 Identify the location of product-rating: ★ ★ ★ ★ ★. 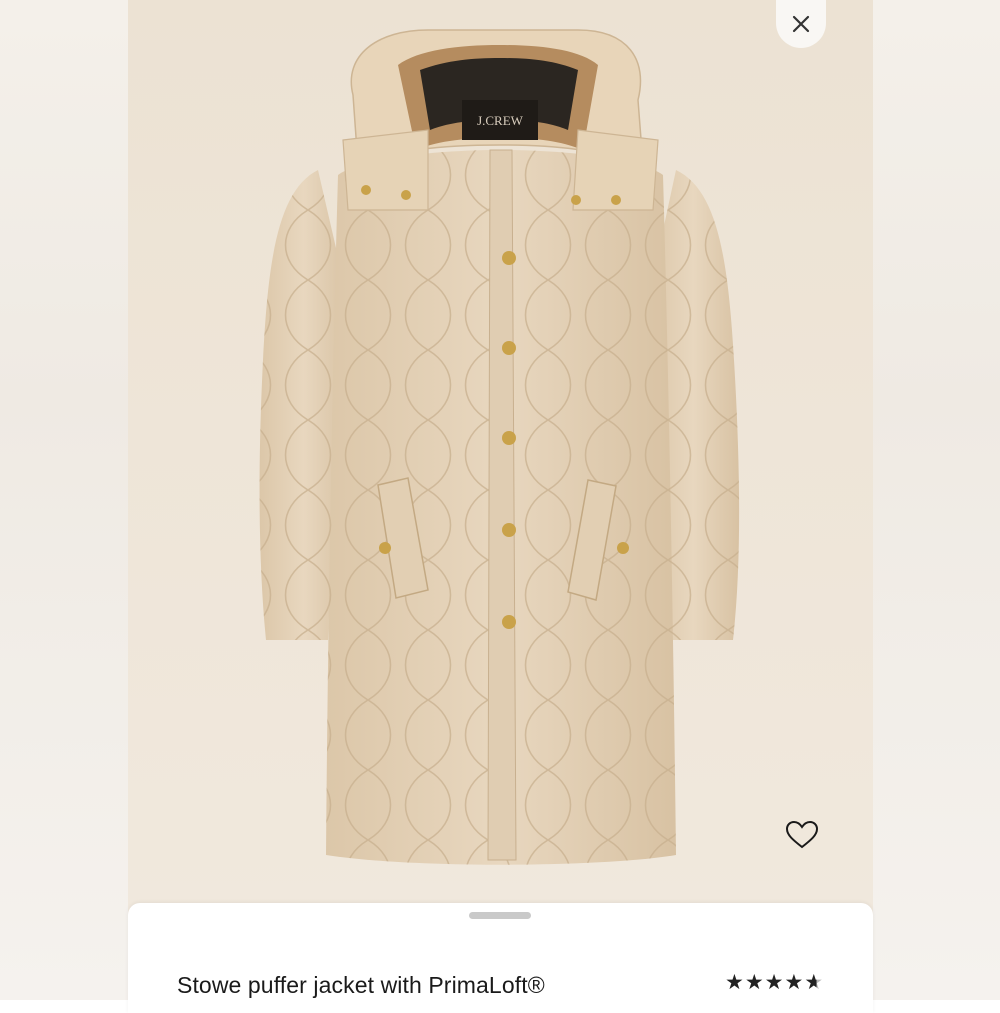
(774, 983).